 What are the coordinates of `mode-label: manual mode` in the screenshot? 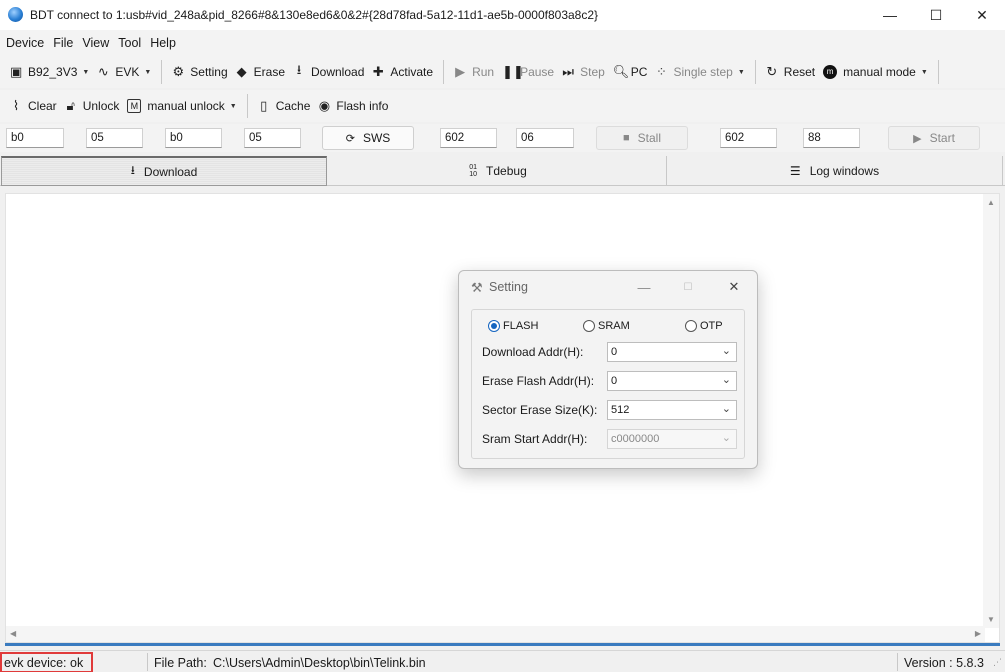 It's located at (879, 72).